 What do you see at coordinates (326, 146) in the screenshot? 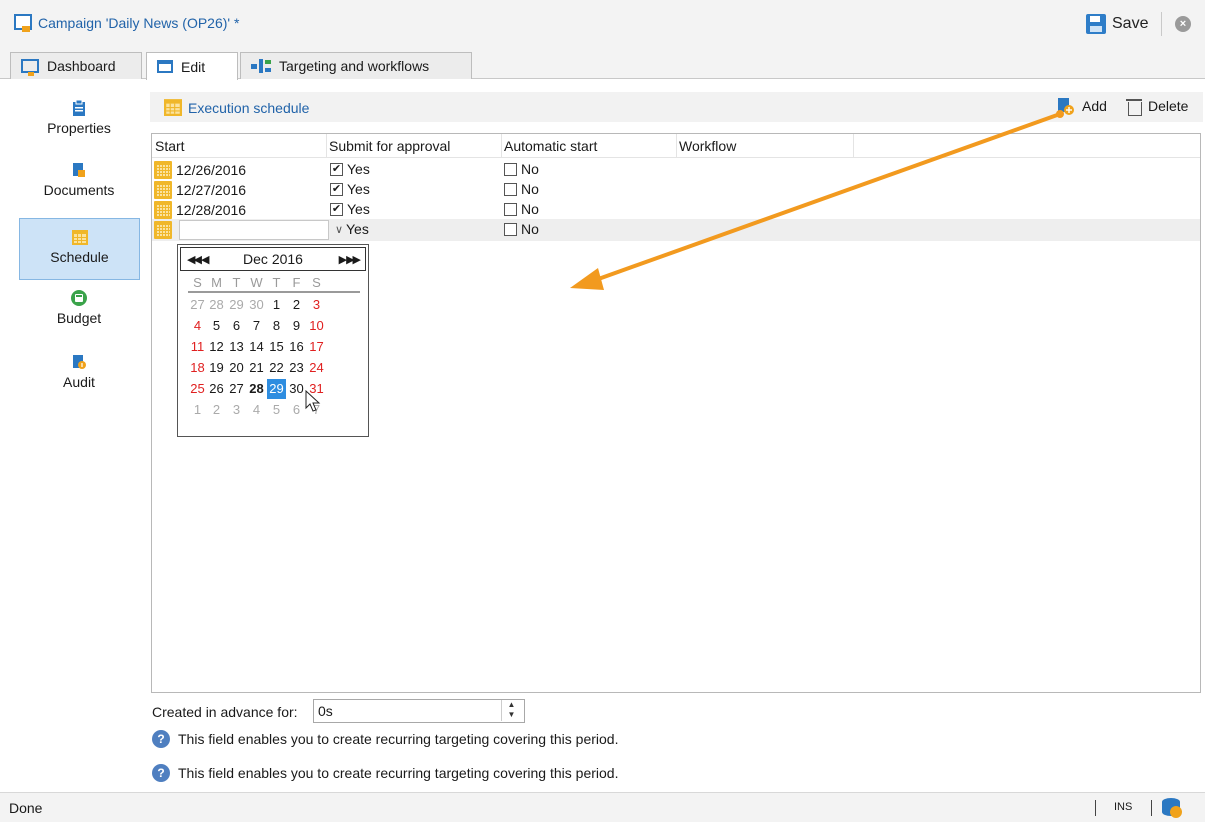
I see `column-separator` at bounding box center [326, 146].